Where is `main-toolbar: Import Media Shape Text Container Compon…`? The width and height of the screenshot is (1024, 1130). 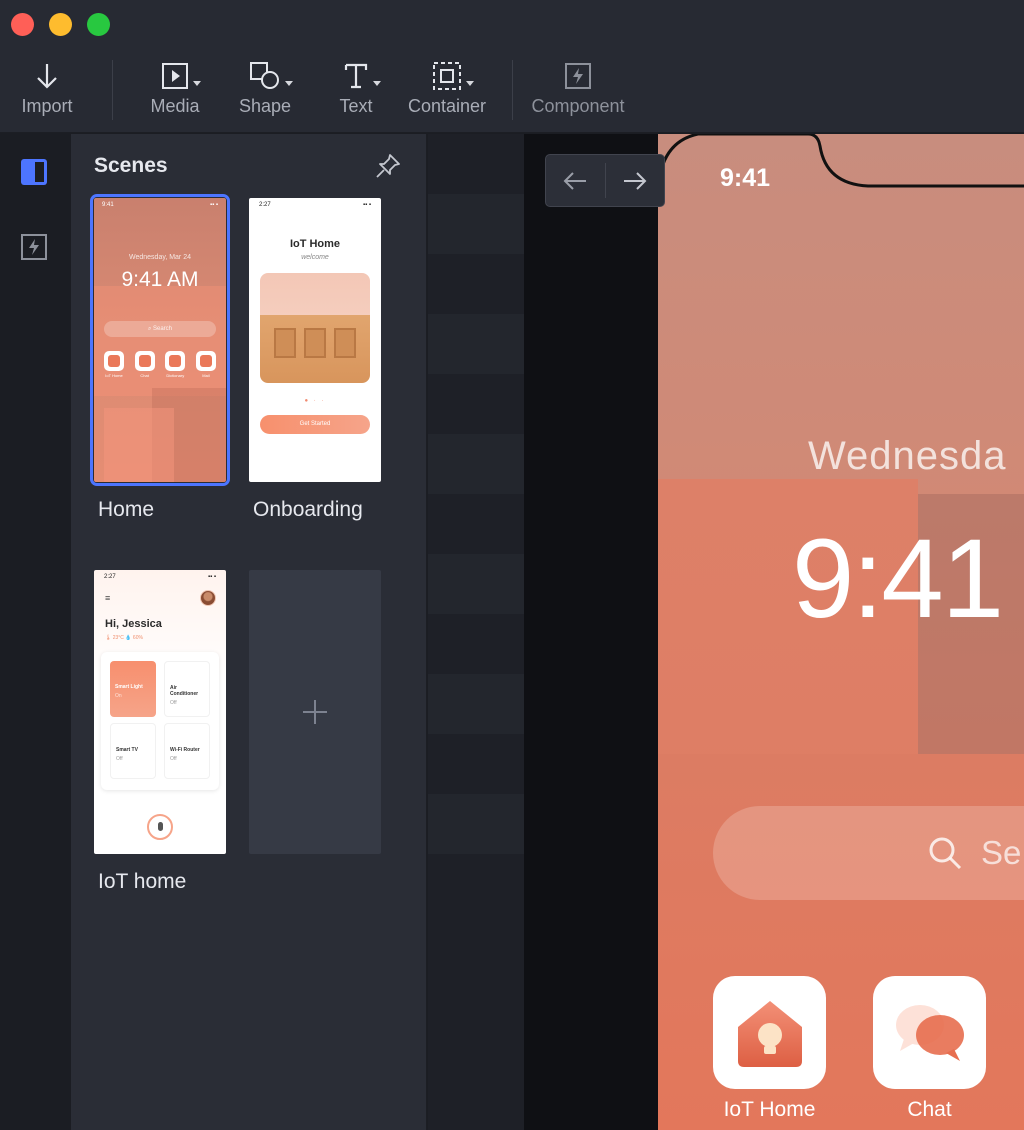 main-toolbar: Import Media Shape Text Container Compon… is located at coordinates (512, 90).